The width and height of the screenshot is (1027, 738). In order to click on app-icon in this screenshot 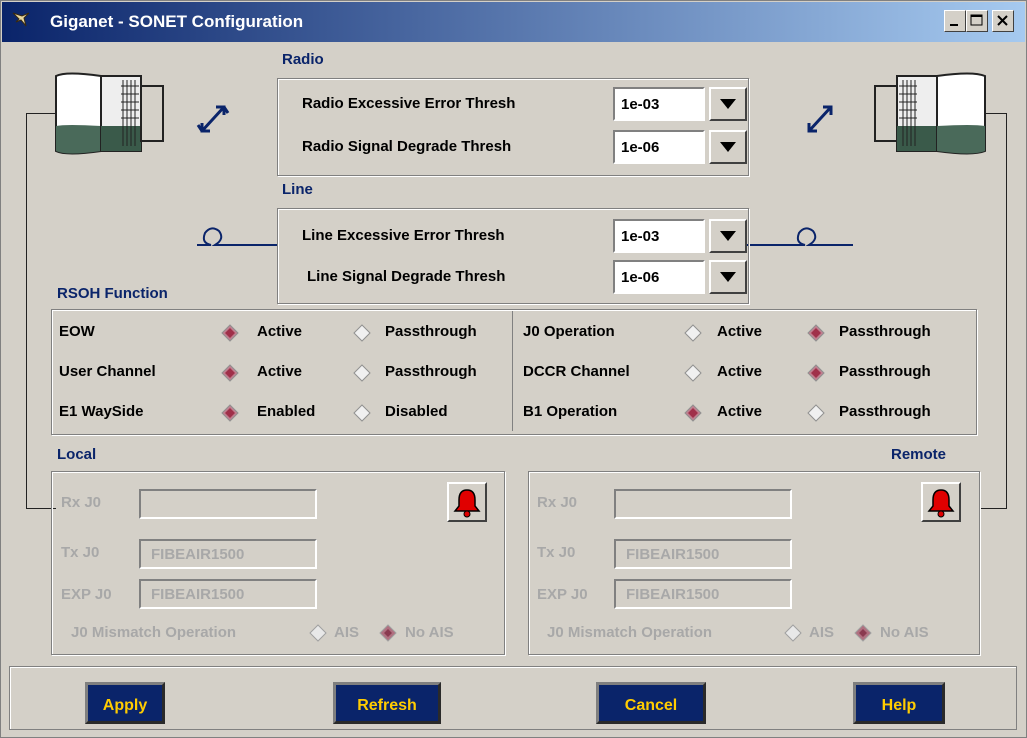, I will do `click(21, 19)`.